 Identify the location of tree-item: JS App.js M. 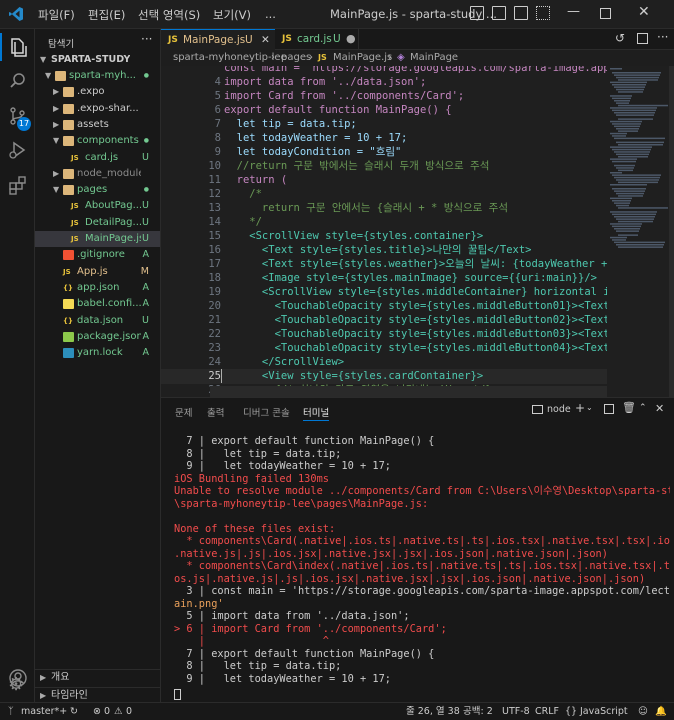
(97, 272).